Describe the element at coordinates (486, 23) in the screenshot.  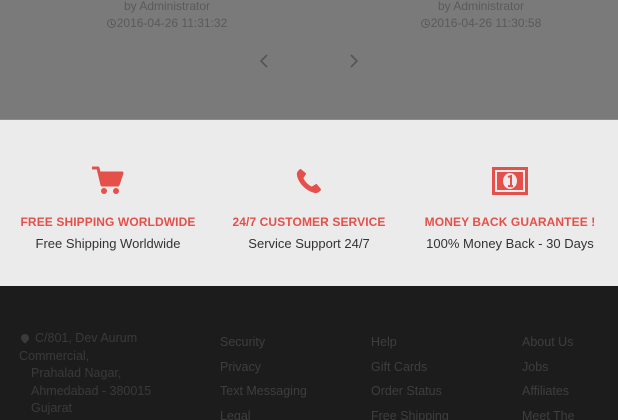
I see `post-datetime: 2016-04-26 11:30:58` at that location.